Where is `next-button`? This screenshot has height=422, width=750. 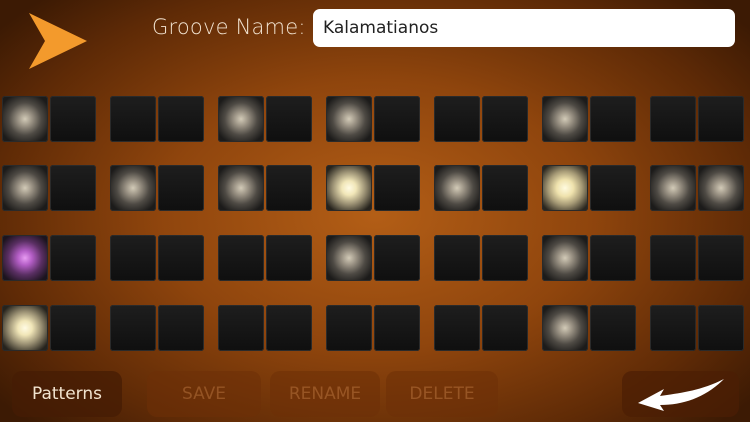
next-button is located at coordinates (680, 394).